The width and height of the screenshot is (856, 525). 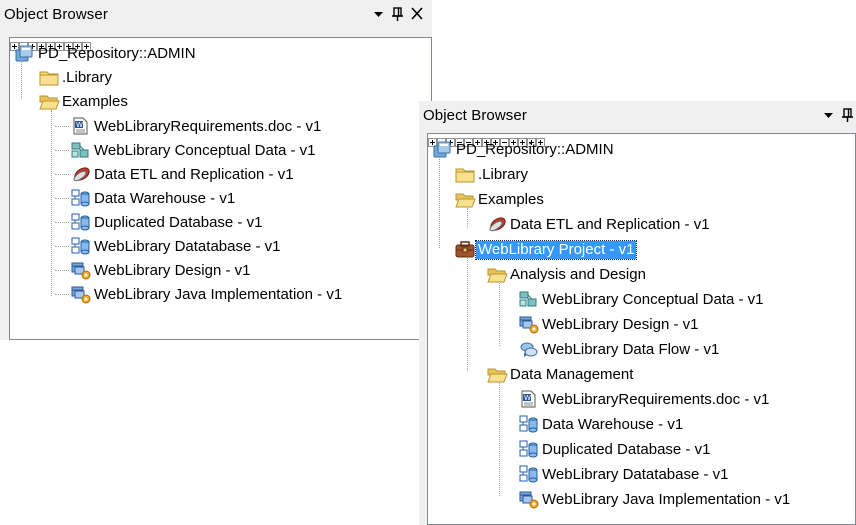 I want to click on tree-item-label: Analysis and Design, so click(x=578, y=274).